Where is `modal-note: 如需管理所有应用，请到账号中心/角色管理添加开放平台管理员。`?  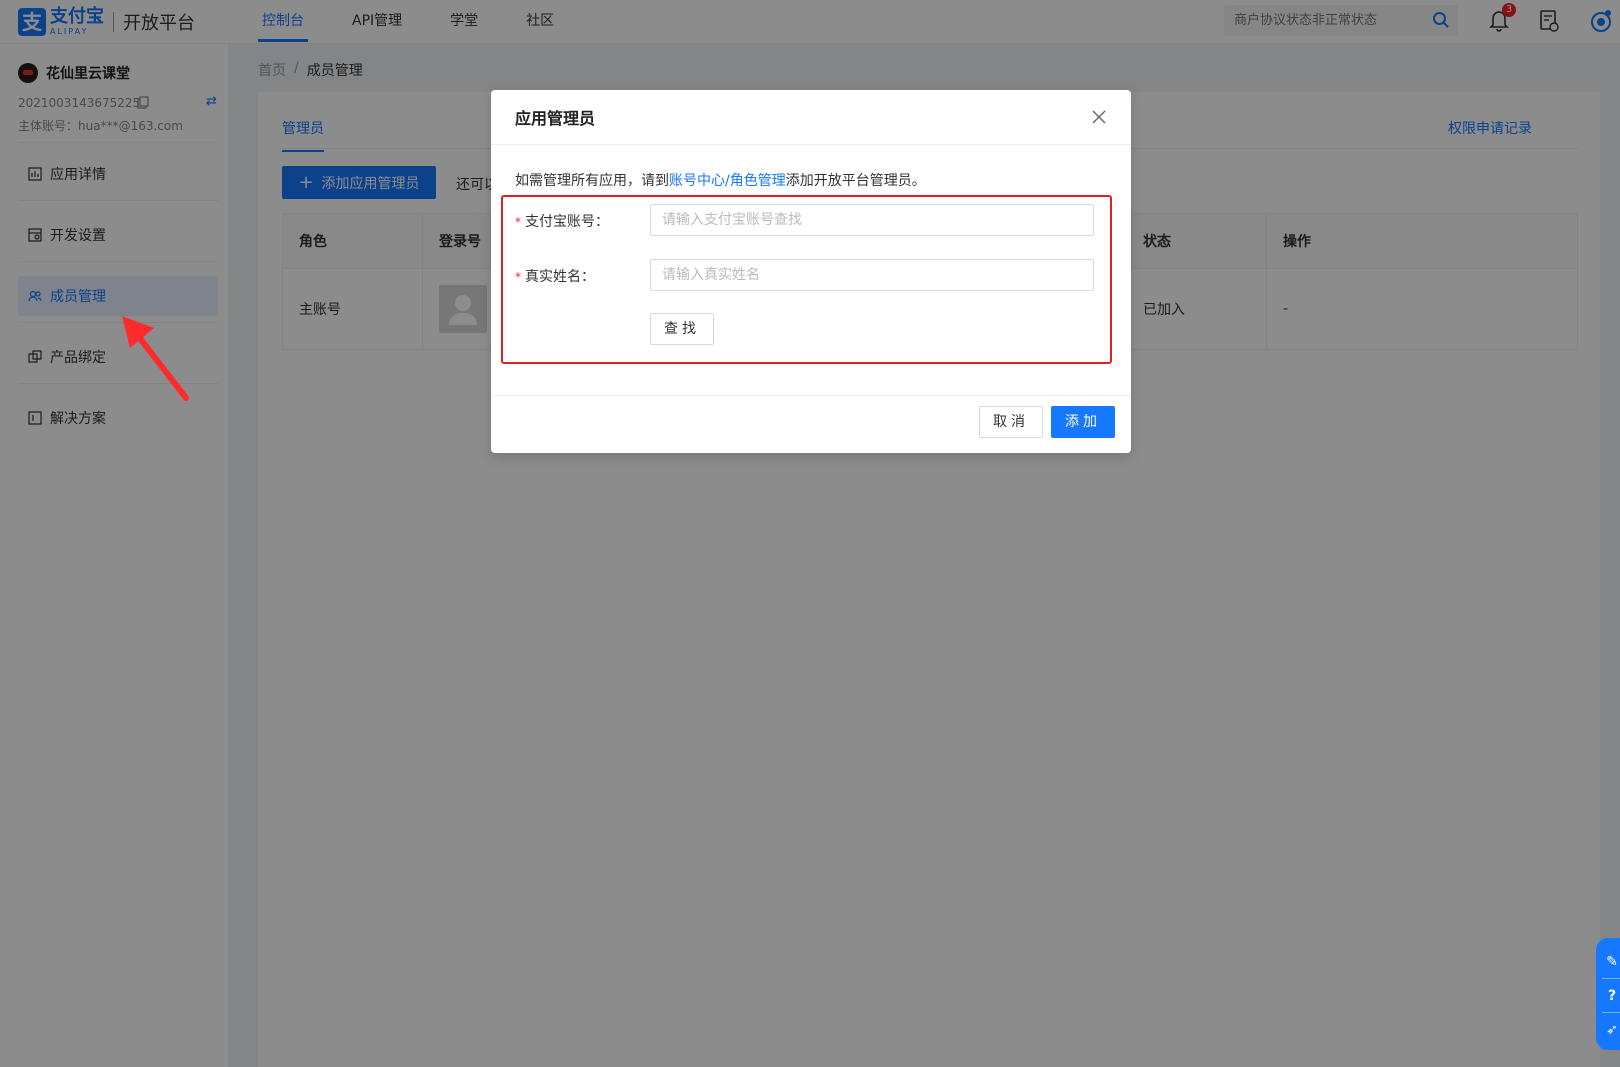
modal-note: 如需管理所有应用，请到账号中心/角色管理添加开放平台管理员。 is located at coordinates (720, 181).